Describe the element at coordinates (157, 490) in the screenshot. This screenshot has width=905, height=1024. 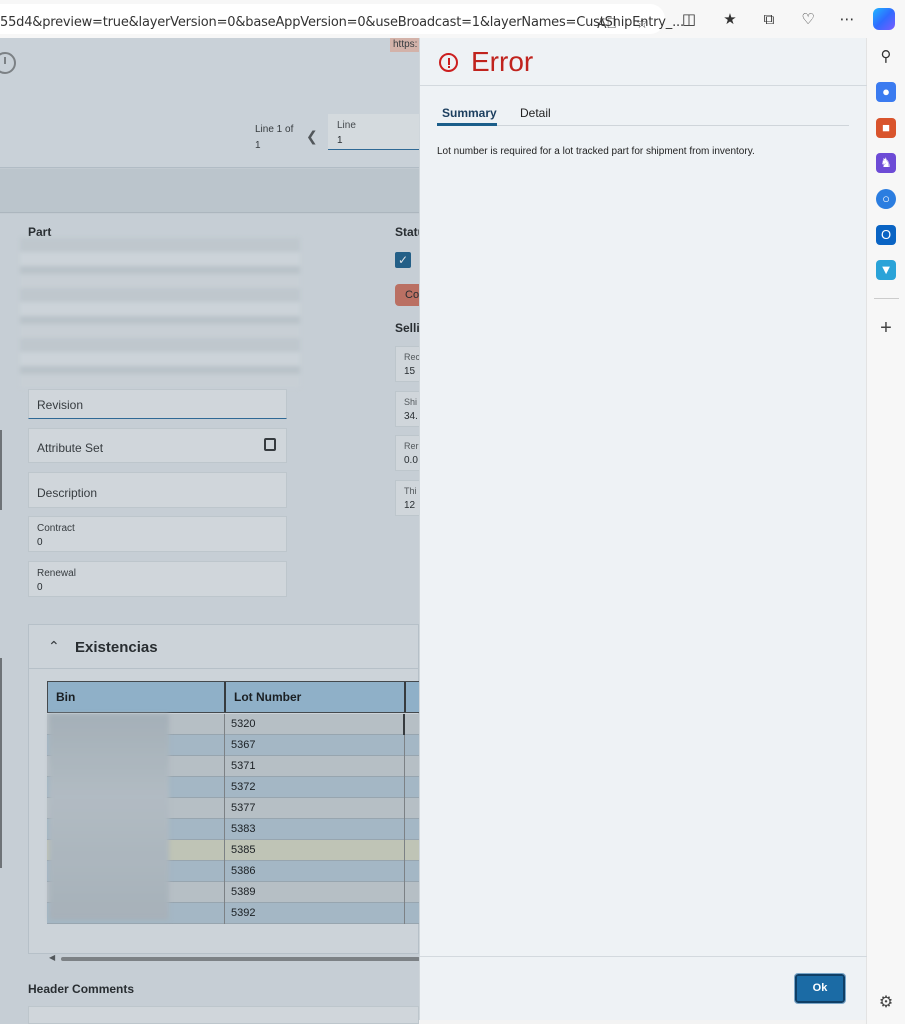
I see `description-field: Description` at that location.